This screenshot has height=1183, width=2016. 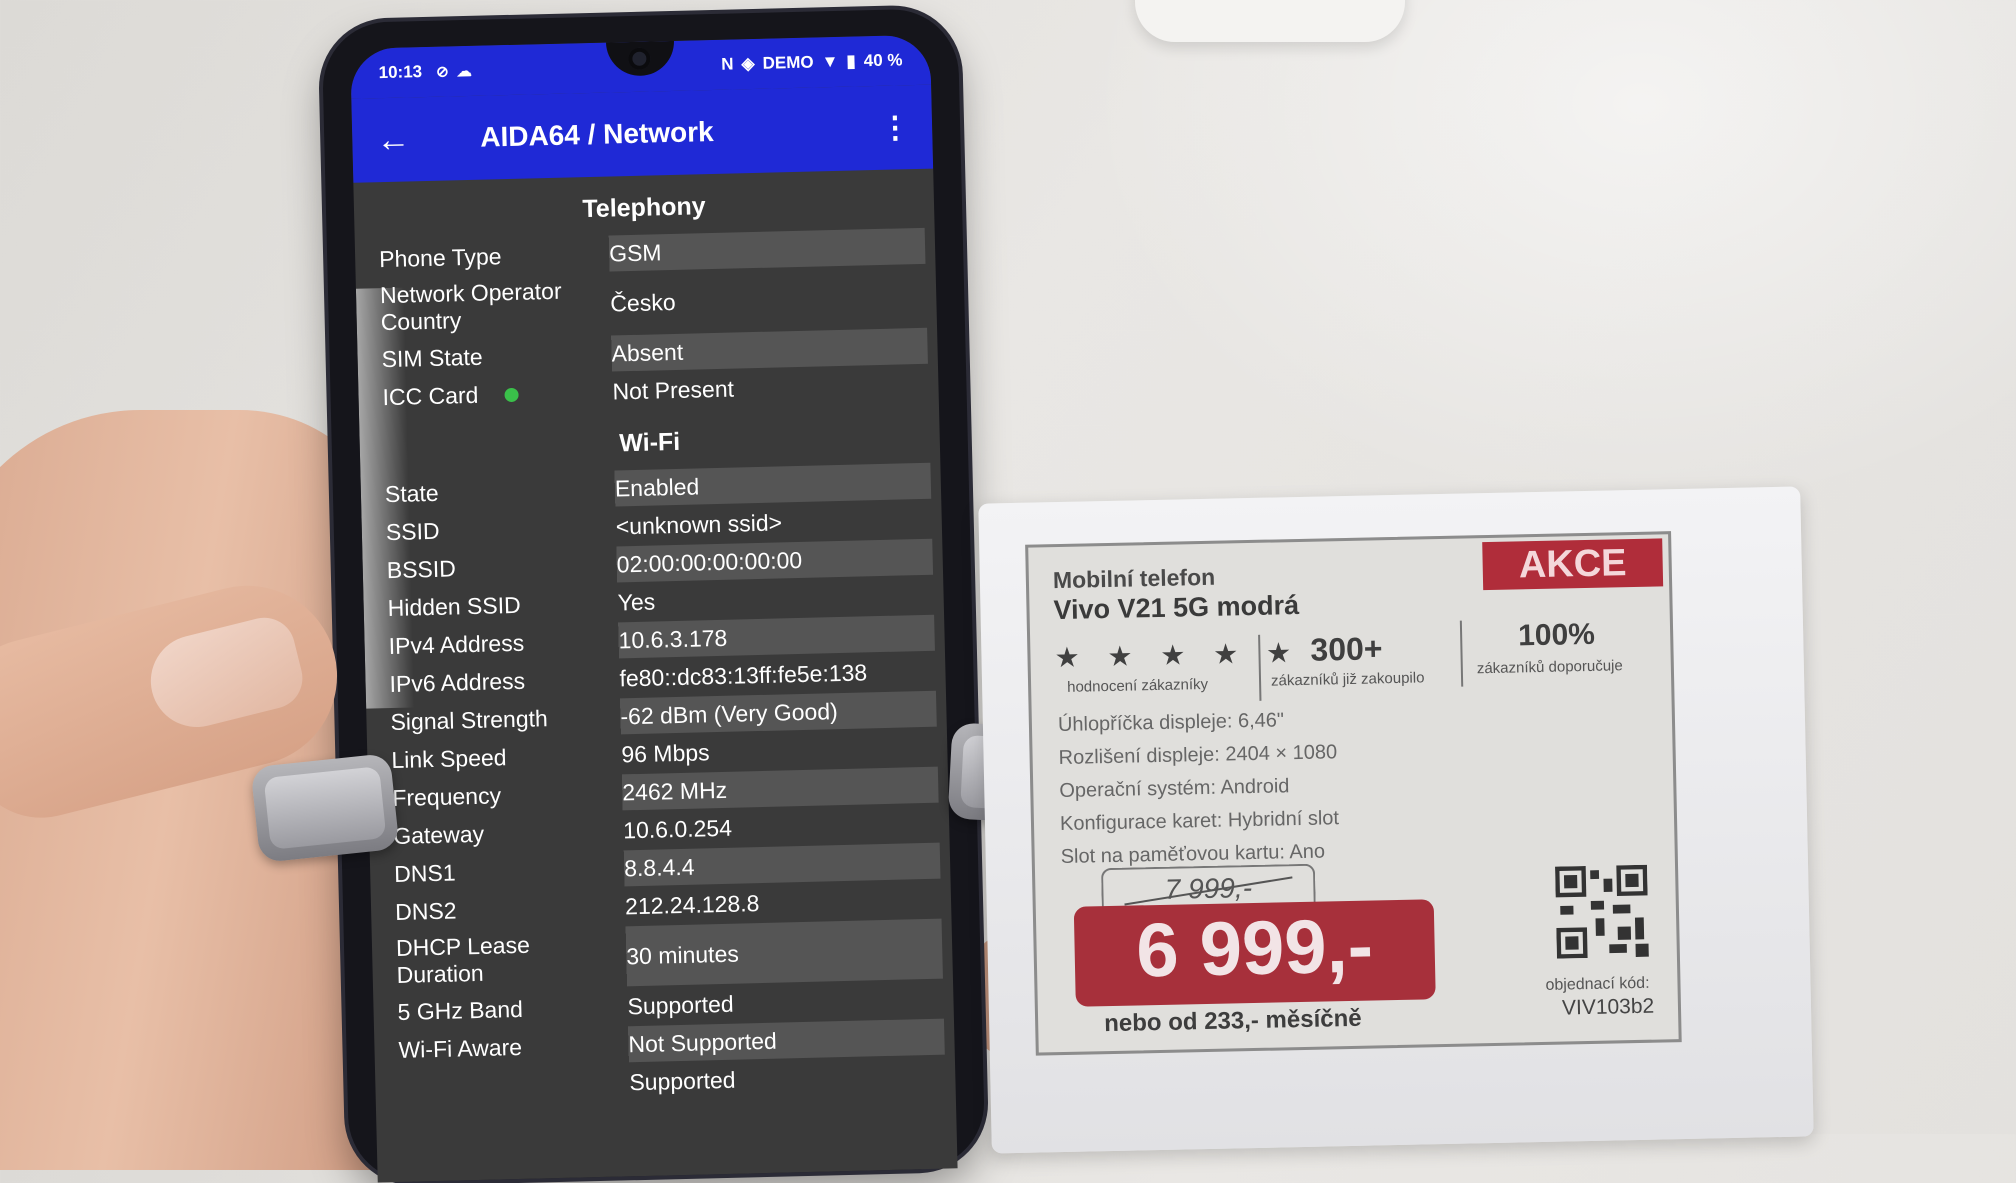 What do you see at coordinates (406, 139) in the screenshot?
I see `back-arrow-icon: ←` at bounding box center [406, 139].